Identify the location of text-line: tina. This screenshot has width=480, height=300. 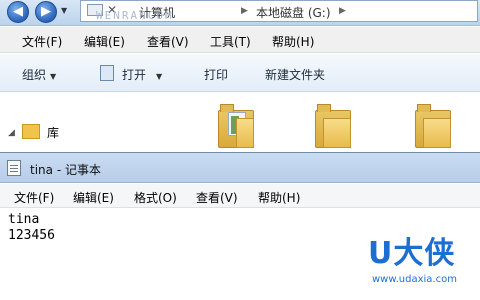
(24, 219).